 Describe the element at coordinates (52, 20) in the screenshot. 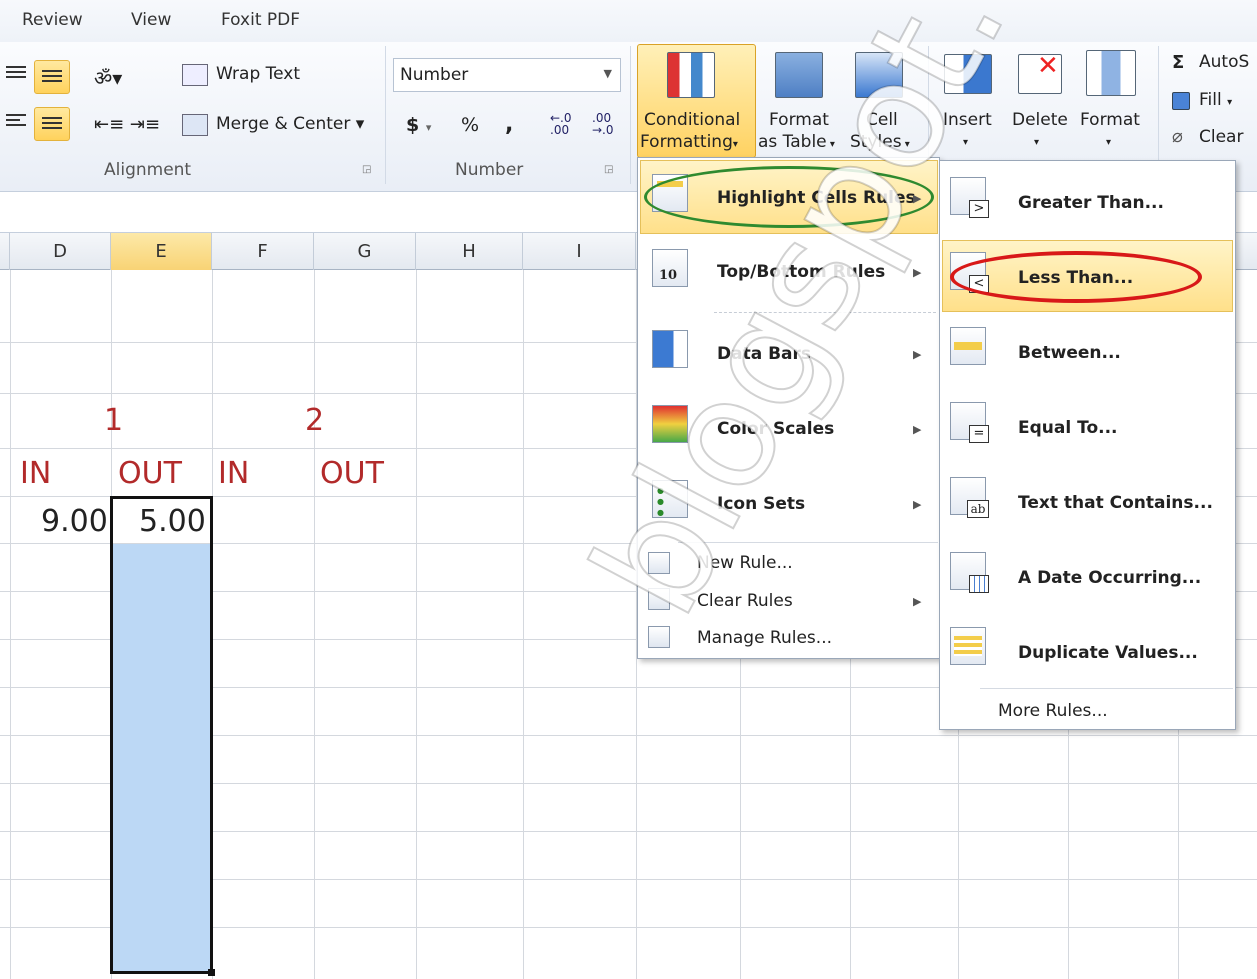

I see `tab-review: Review` at that location.